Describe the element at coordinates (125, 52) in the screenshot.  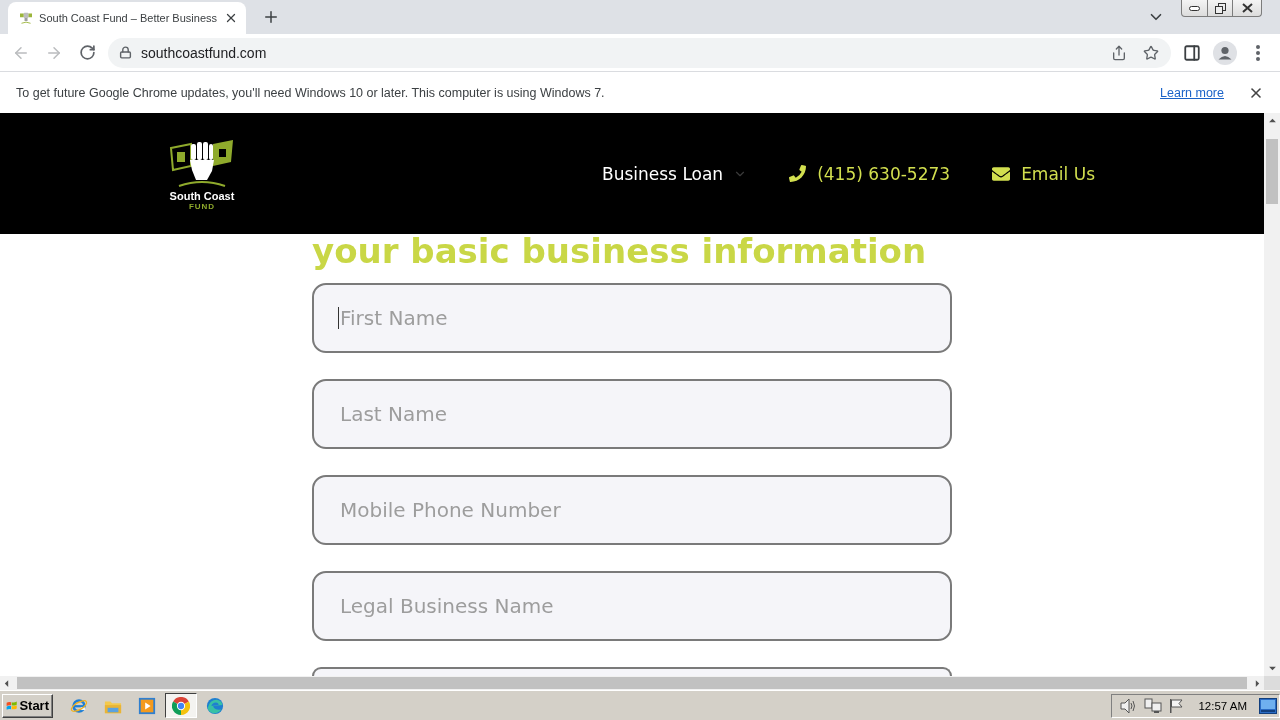
I see `lock-icon` at that location.